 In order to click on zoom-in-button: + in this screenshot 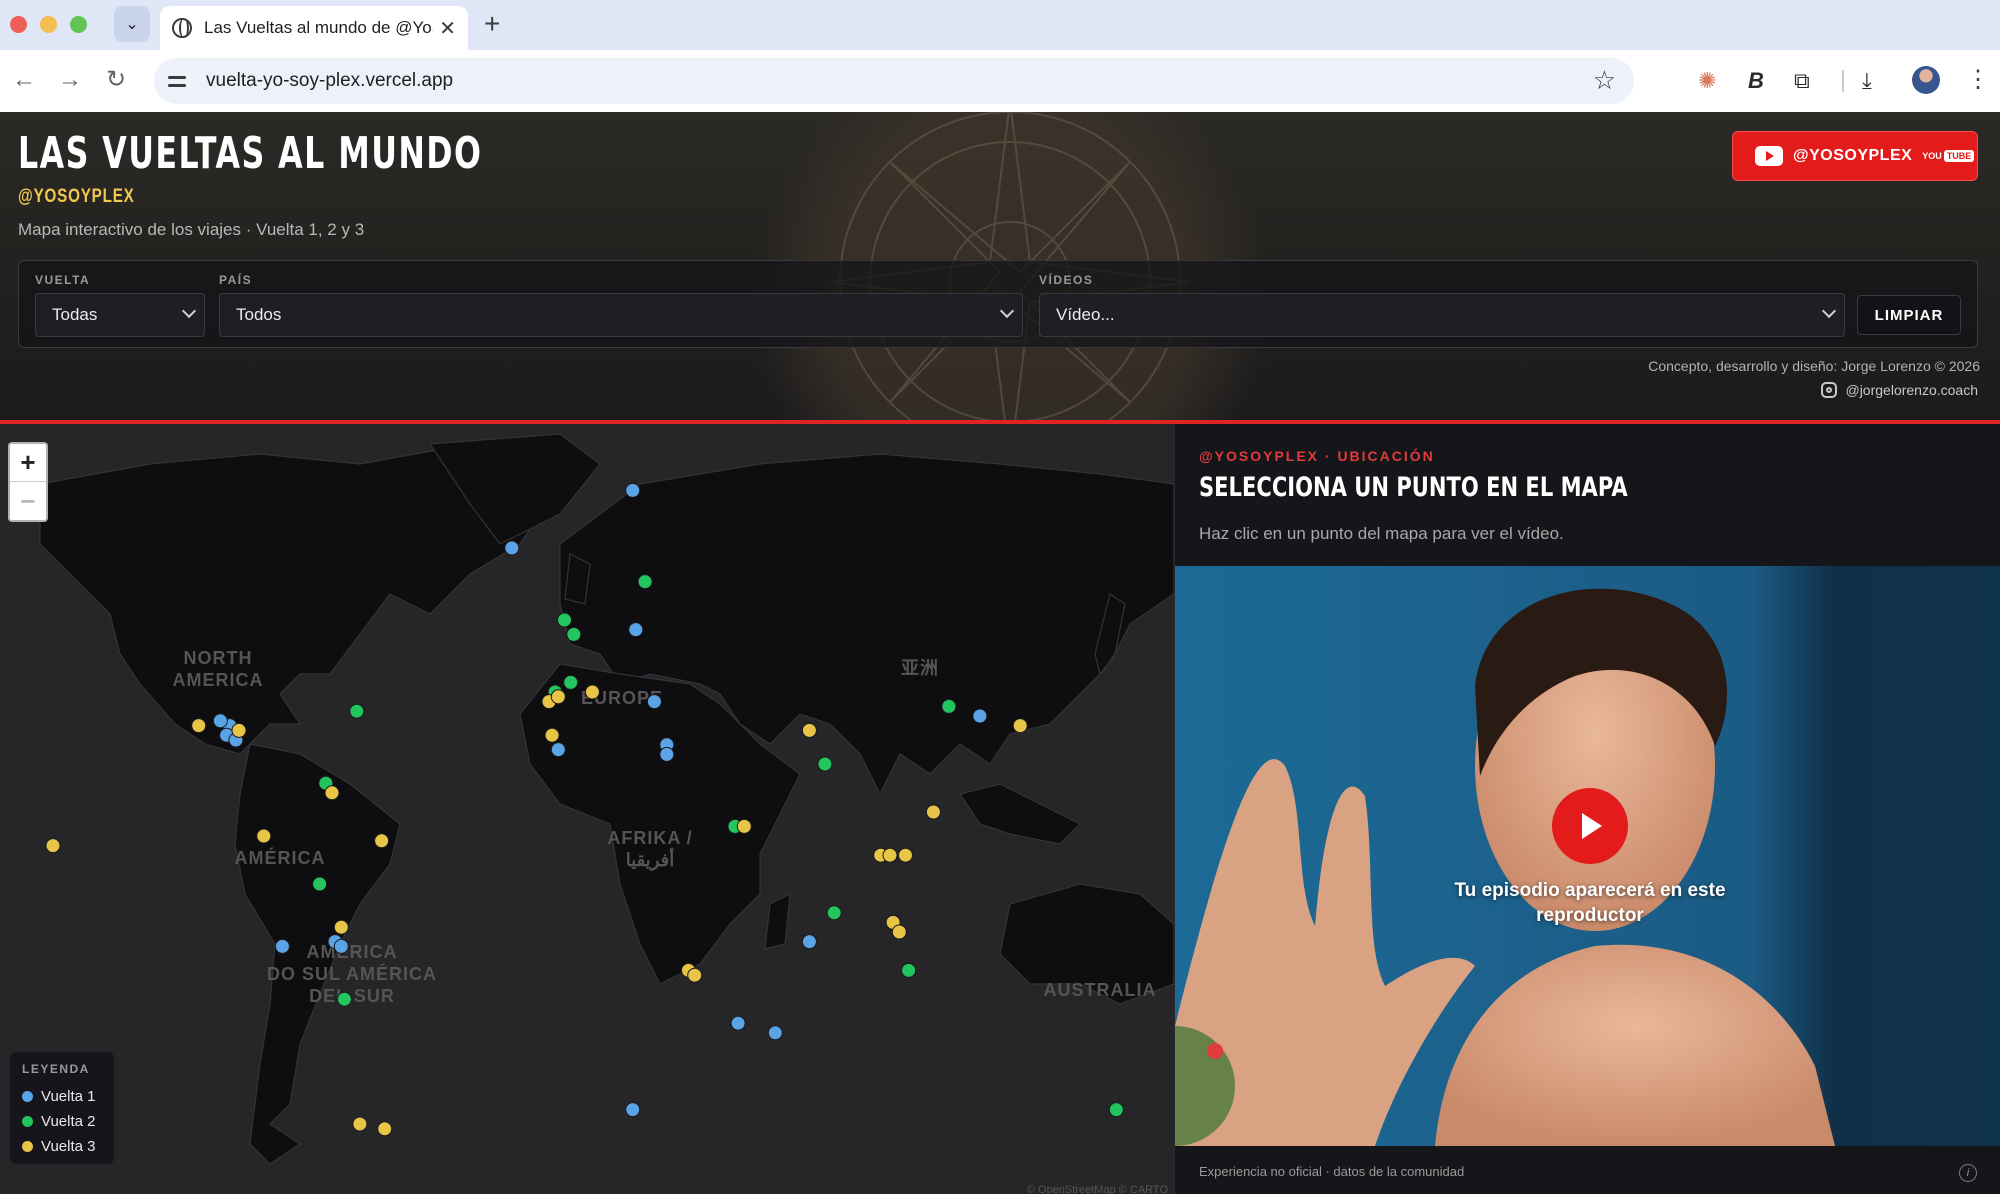, I will do `click(28, 463)`.